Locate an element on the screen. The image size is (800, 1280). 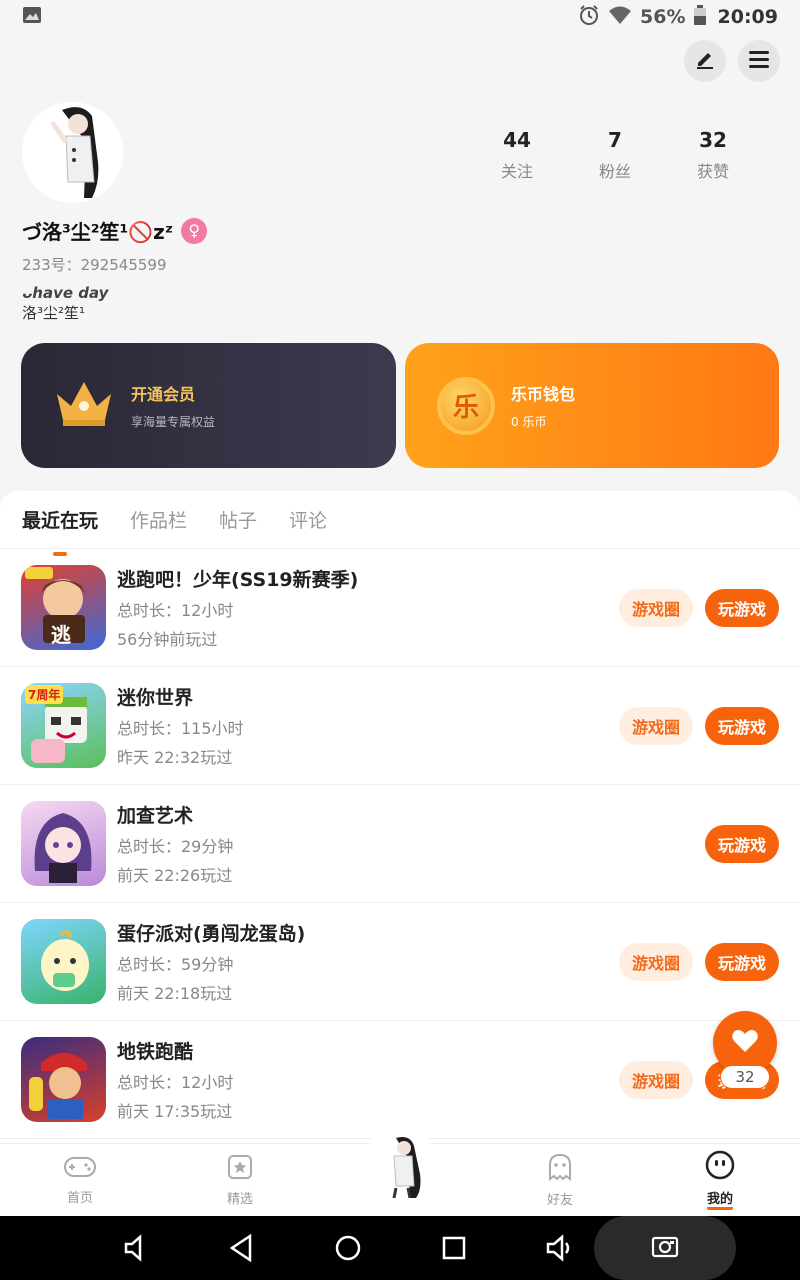
hamburger-menu-icon is located at coordinates (759, 61).